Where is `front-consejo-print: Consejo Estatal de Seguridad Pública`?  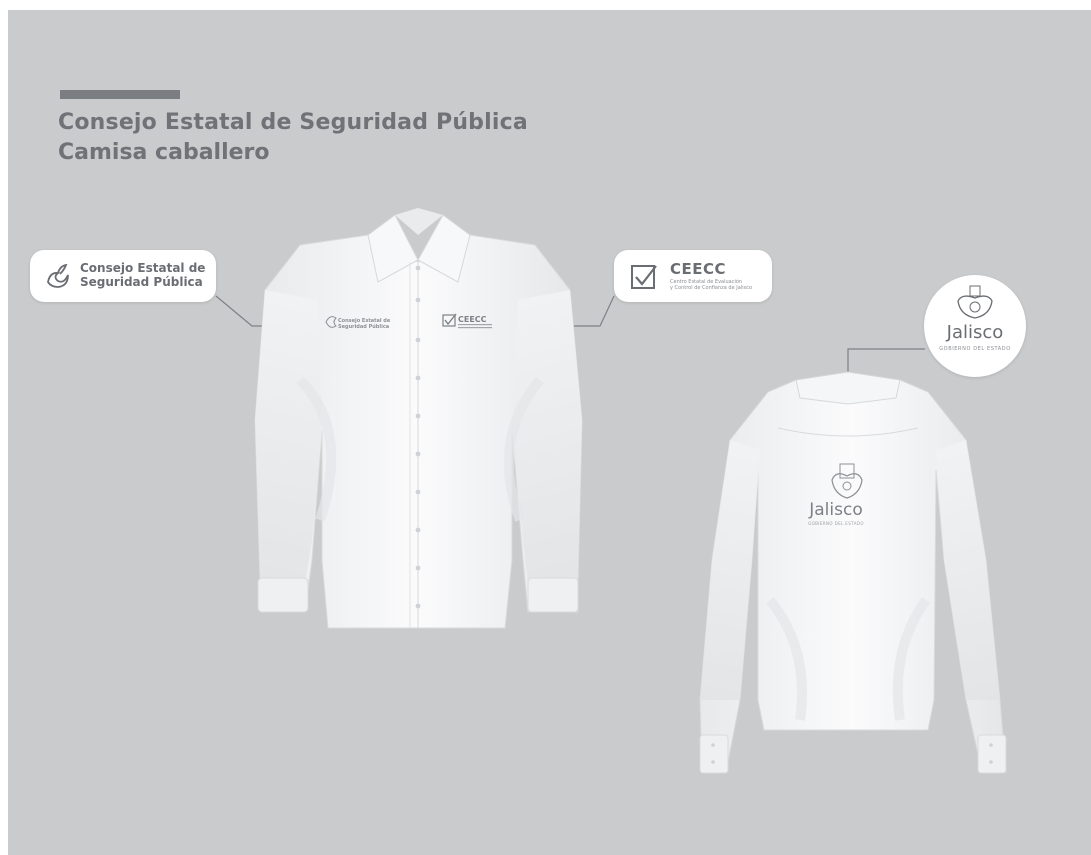
front-consejo-print: Consejo Estatal de Seguridad Pública is located at coordinates (364, 324).